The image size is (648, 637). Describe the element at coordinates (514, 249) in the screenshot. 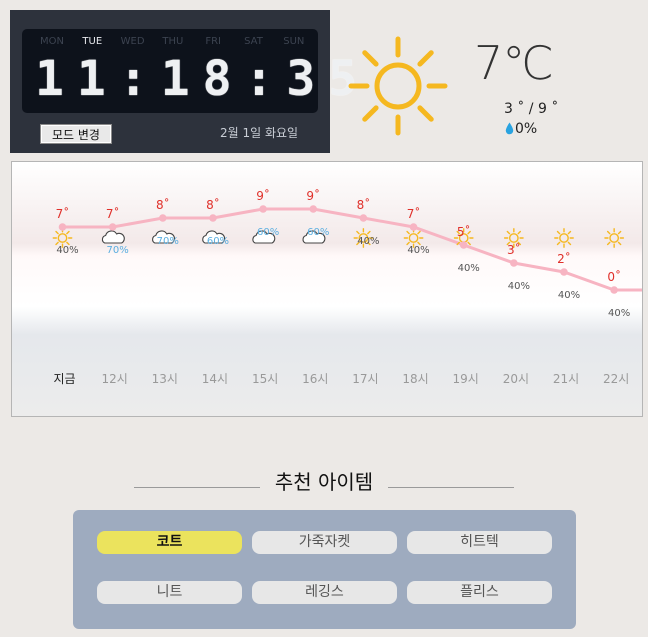

I see `hour-temperature: 3˚` at that location.